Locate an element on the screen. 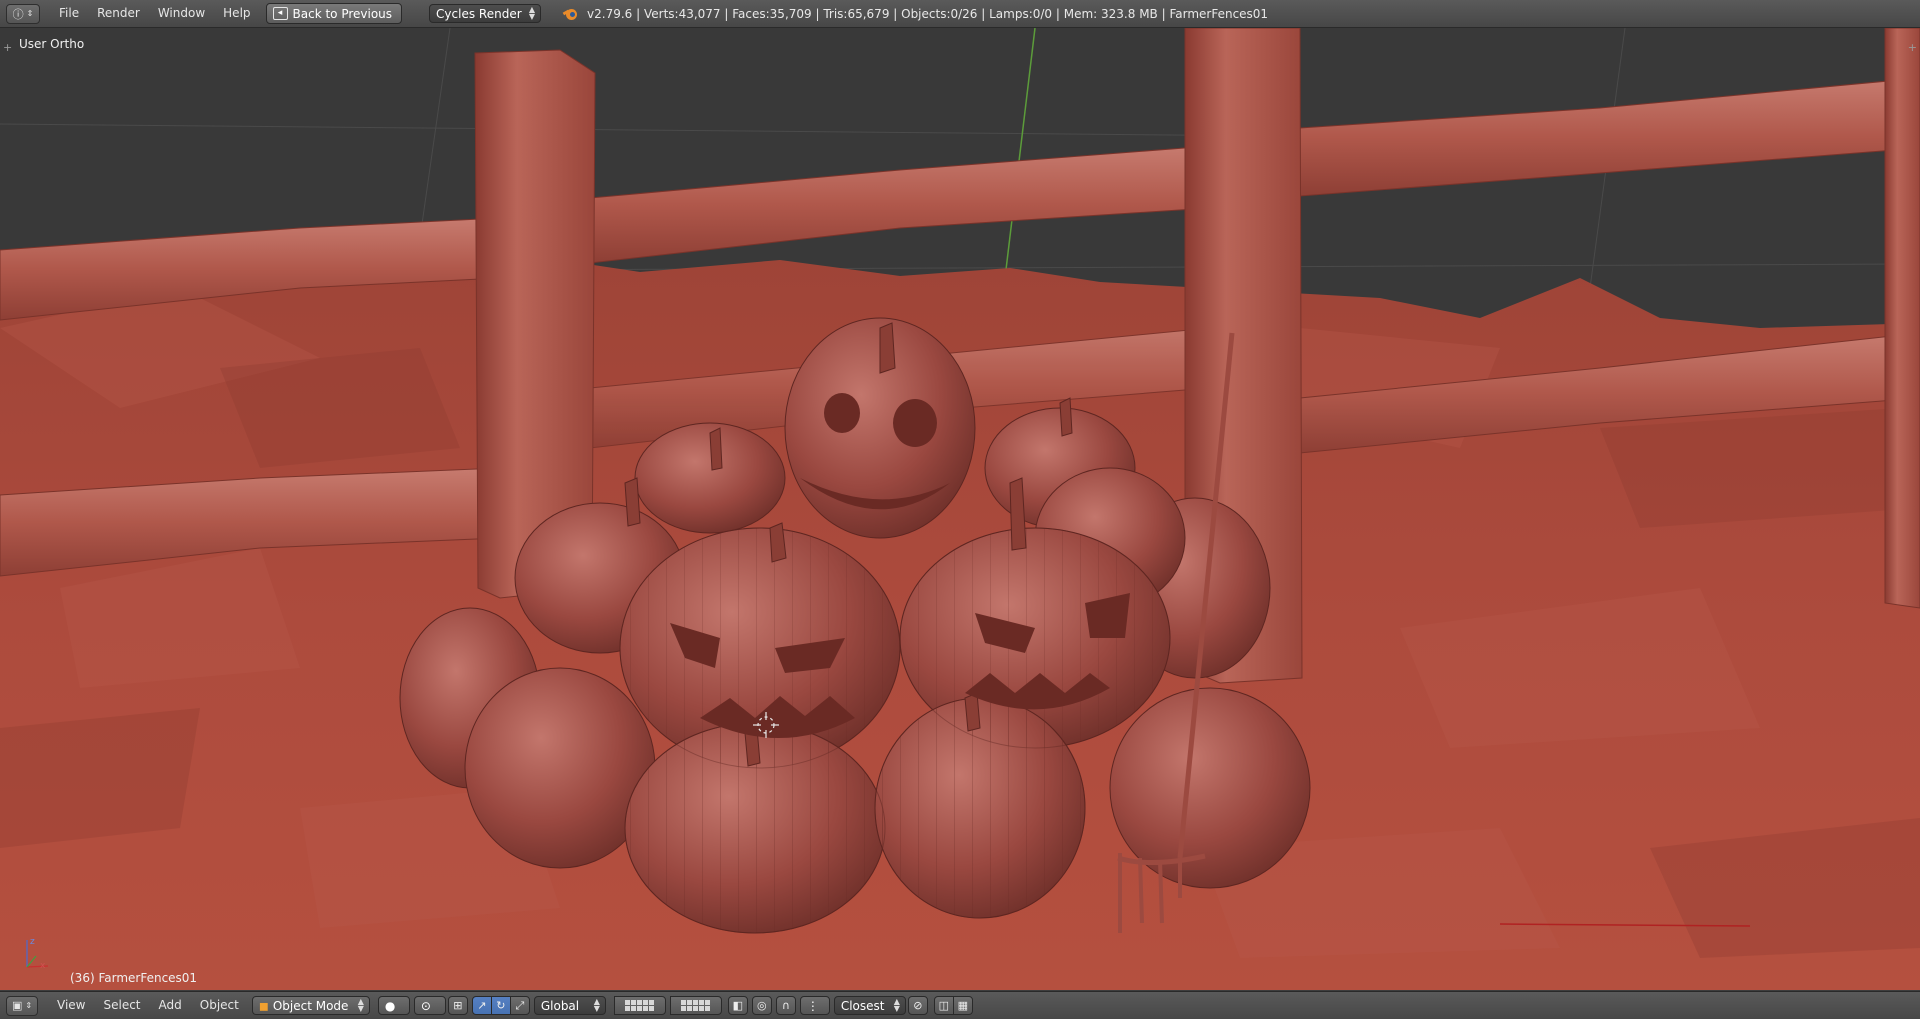 This screenshot has width=1920, height=1019. translate-manipulator-button: ↗ is located at coordinates (481, 1005).